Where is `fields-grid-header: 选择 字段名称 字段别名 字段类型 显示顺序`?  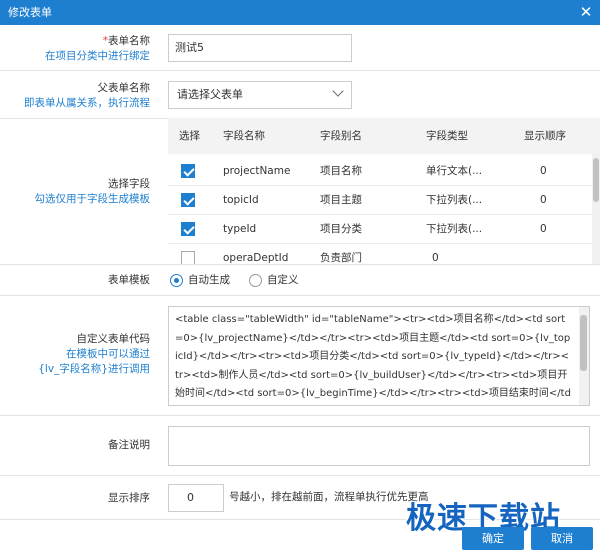
fields-grid-header: 选择 字段名称 字段别名 字段类型 显示顺序 is located at coordinates (384, 136).